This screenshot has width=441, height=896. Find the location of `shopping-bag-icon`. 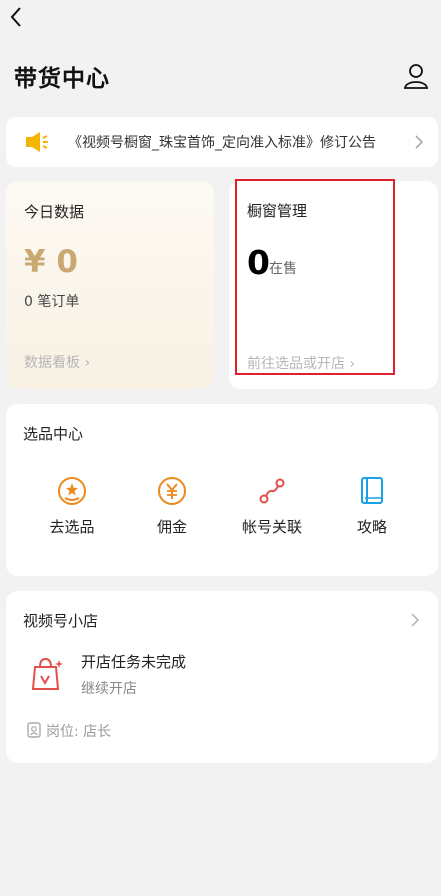

shopping-bag-icon is located at coordinates (47, 673).